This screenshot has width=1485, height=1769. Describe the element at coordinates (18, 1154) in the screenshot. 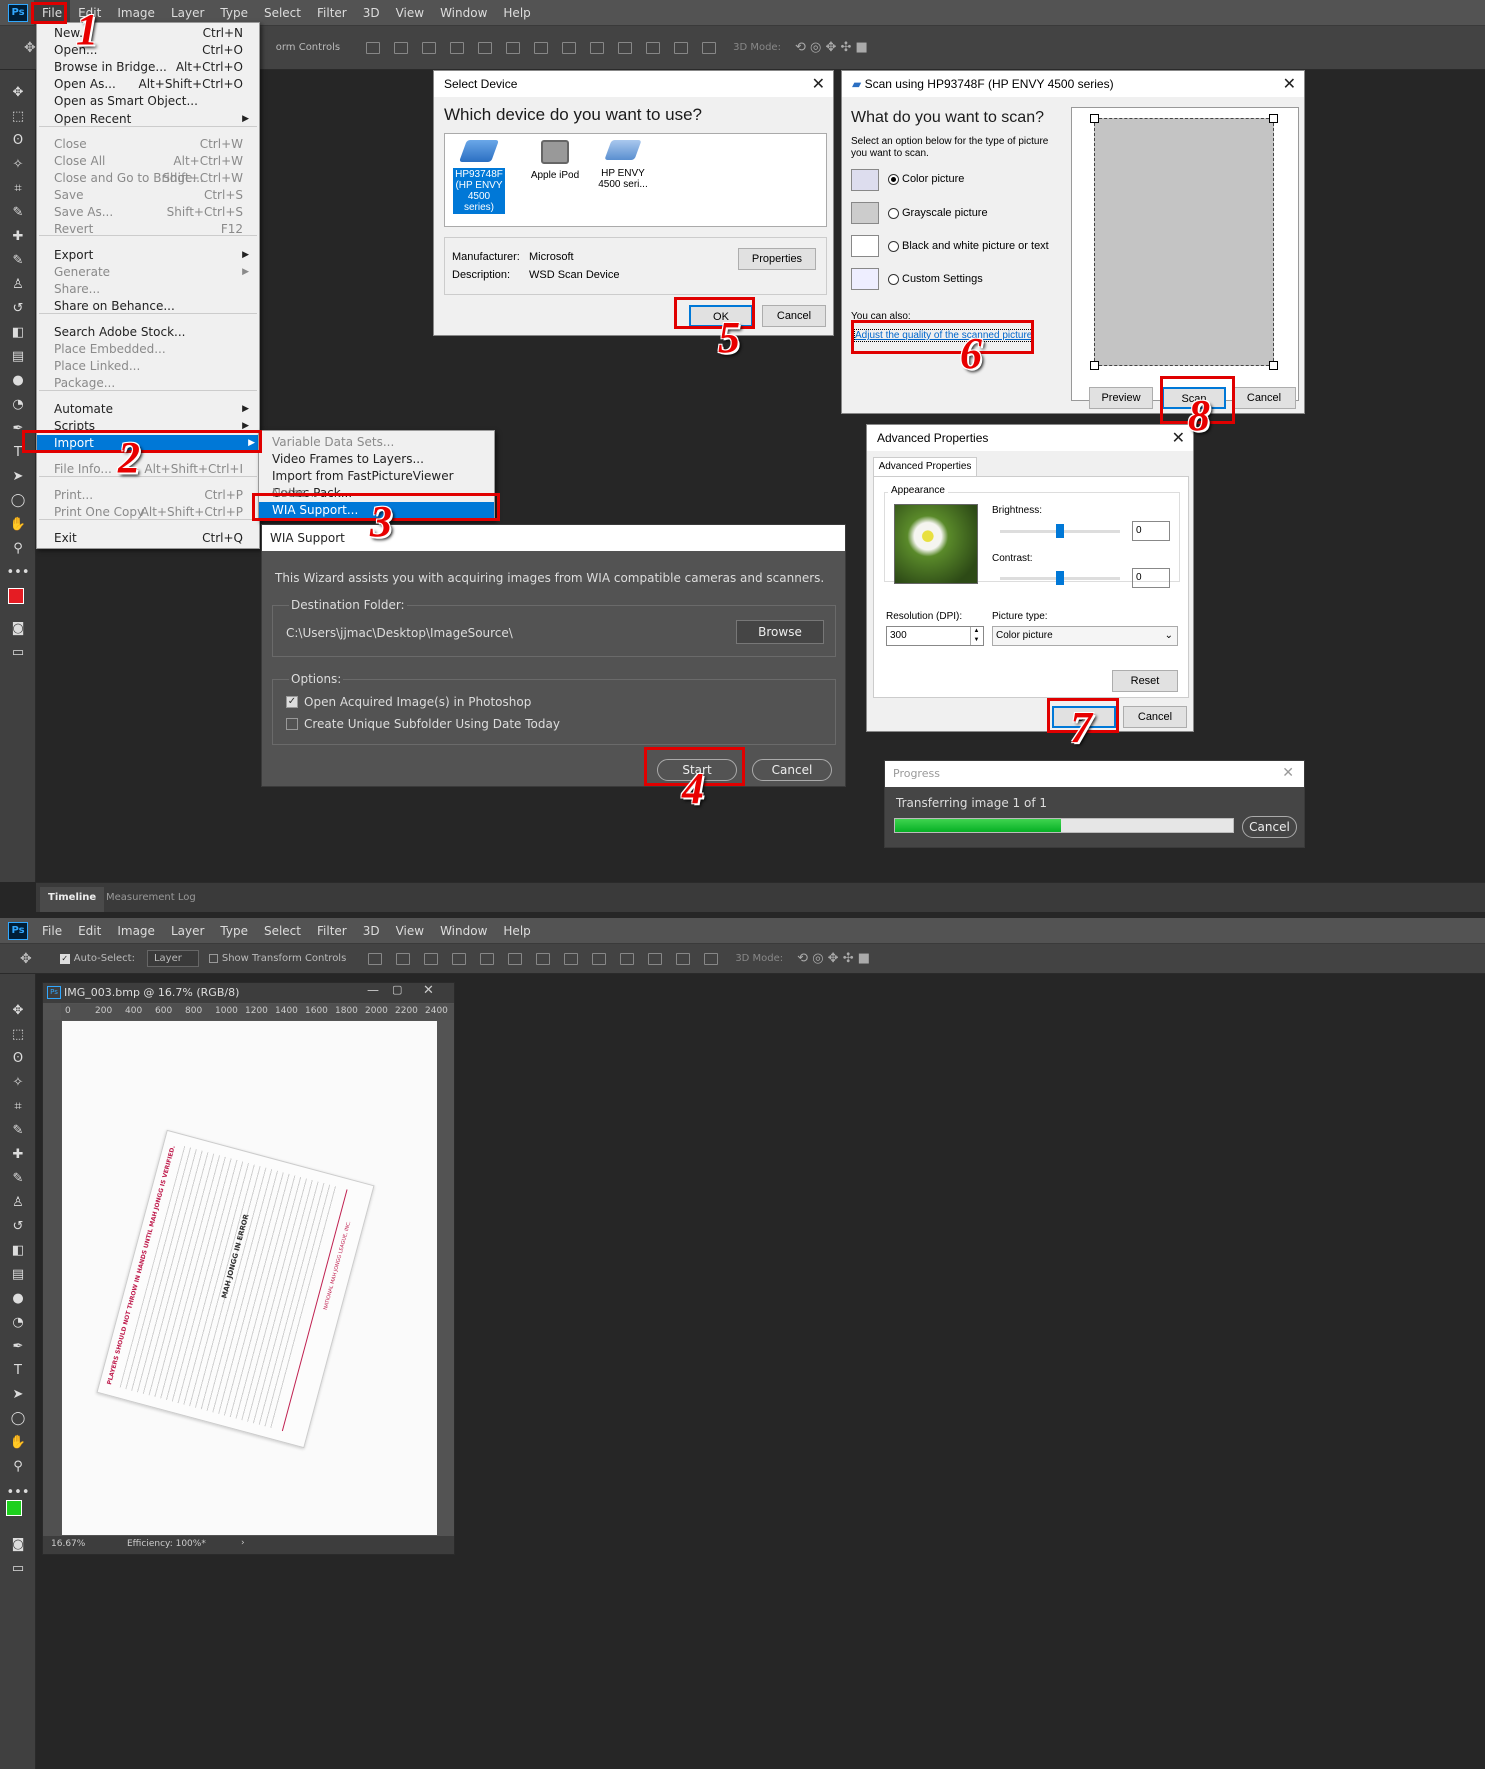

I see `healing-brush-icon: ✚` at that location.